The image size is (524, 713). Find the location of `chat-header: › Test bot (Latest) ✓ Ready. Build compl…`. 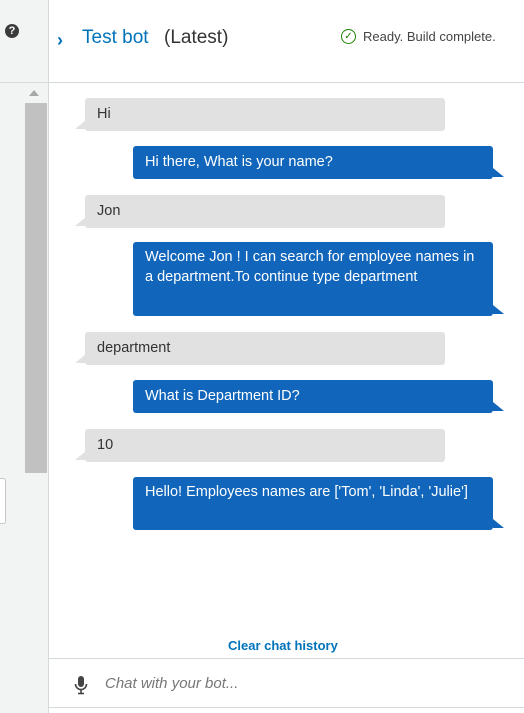

chat-header: › Test bot (Latest) ✓ Ready. Build compl… is located at coordinates (286, 41).